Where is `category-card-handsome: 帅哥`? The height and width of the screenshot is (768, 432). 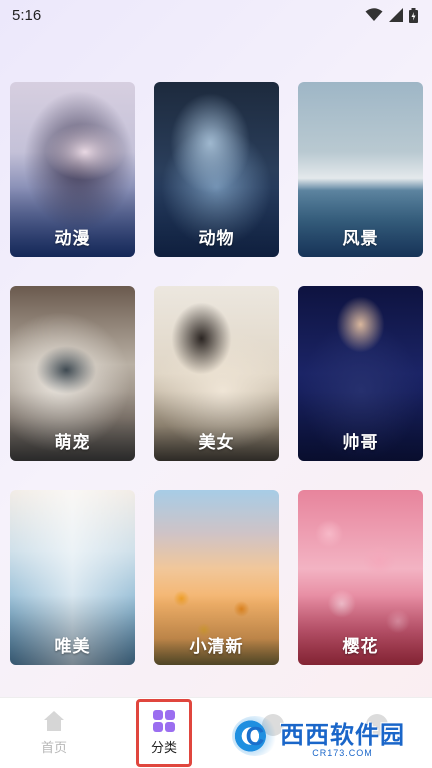 category-card-handsome: 帅哥 is located at coordinates (360, 373).